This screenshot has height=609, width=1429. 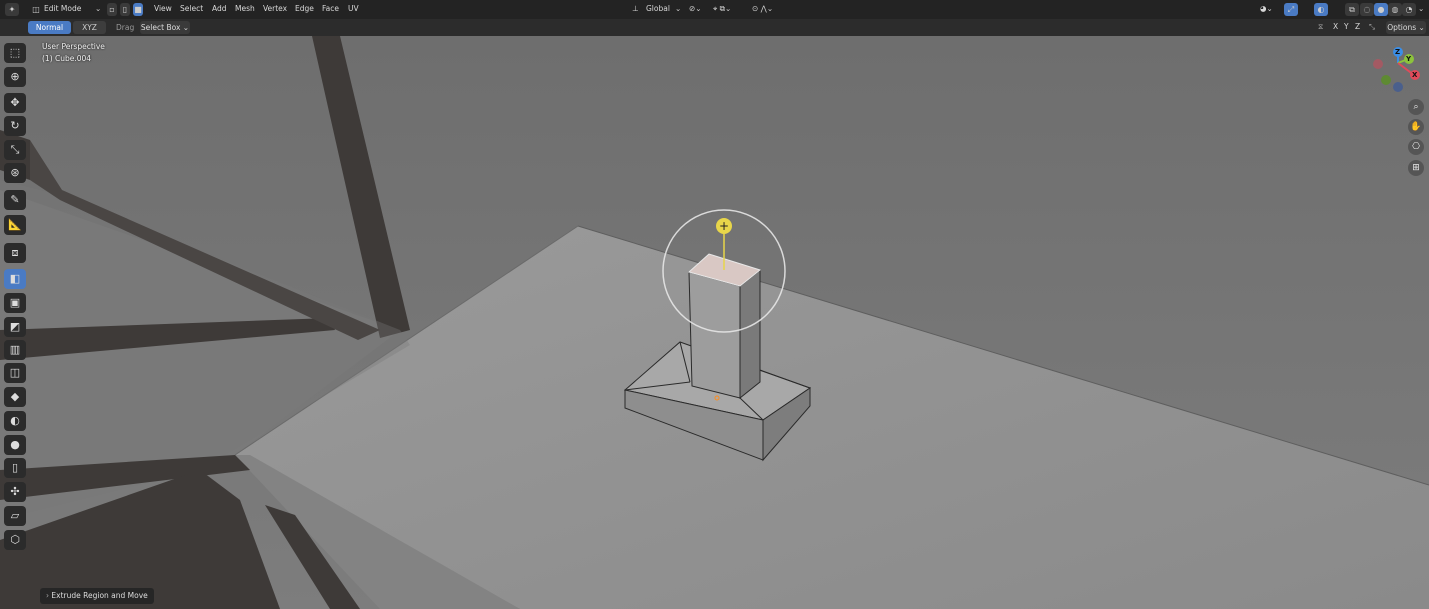 I want to click on material-shading-icon: ◍, so click(x=1395, y=9).